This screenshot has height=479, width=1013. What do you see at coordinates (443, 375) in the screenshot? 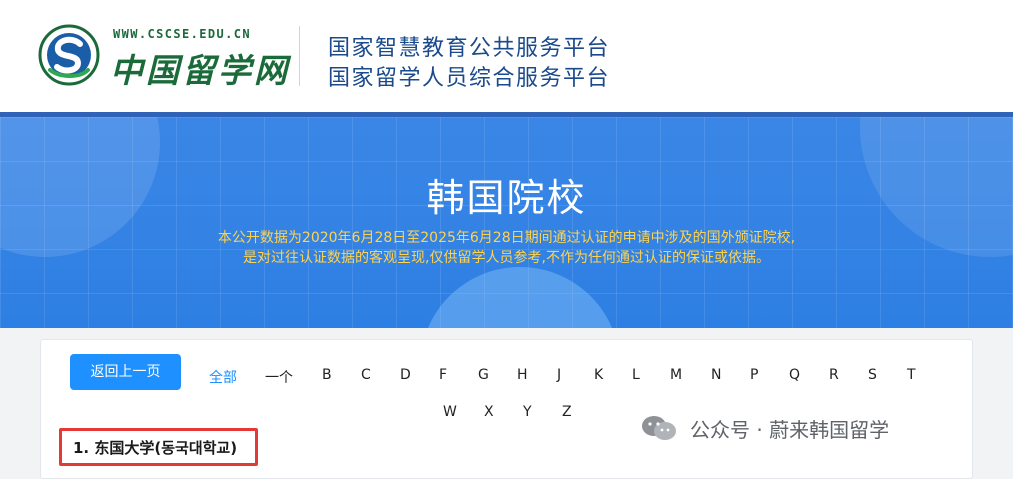
I see `filter-letter: F` at bounding box center [443, 375].